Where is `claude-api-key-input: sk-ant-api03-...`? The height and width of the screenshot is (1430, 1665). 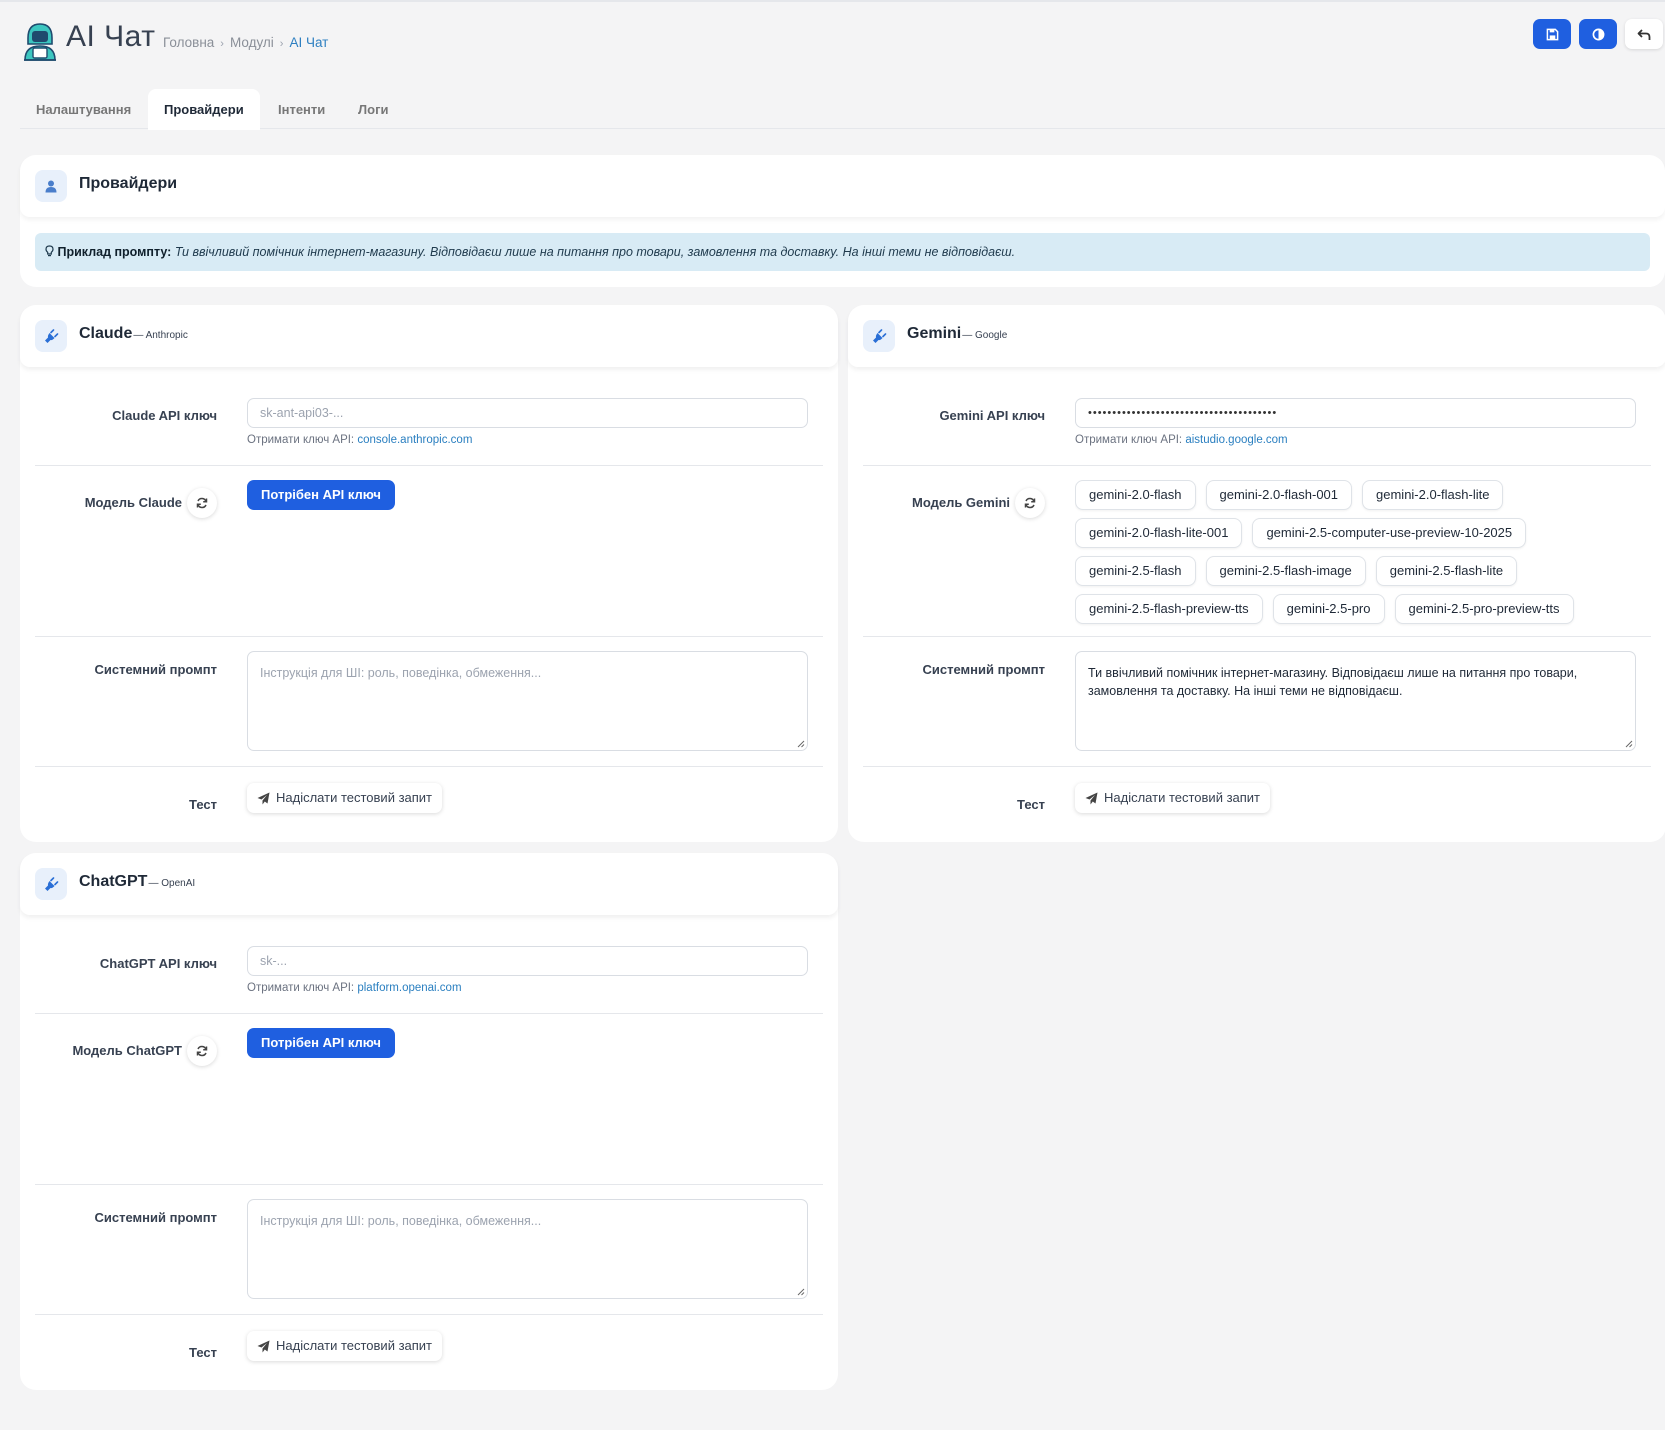 claude-api-key-input: sk-ant-api03-... is located at coordinates (527, 413).